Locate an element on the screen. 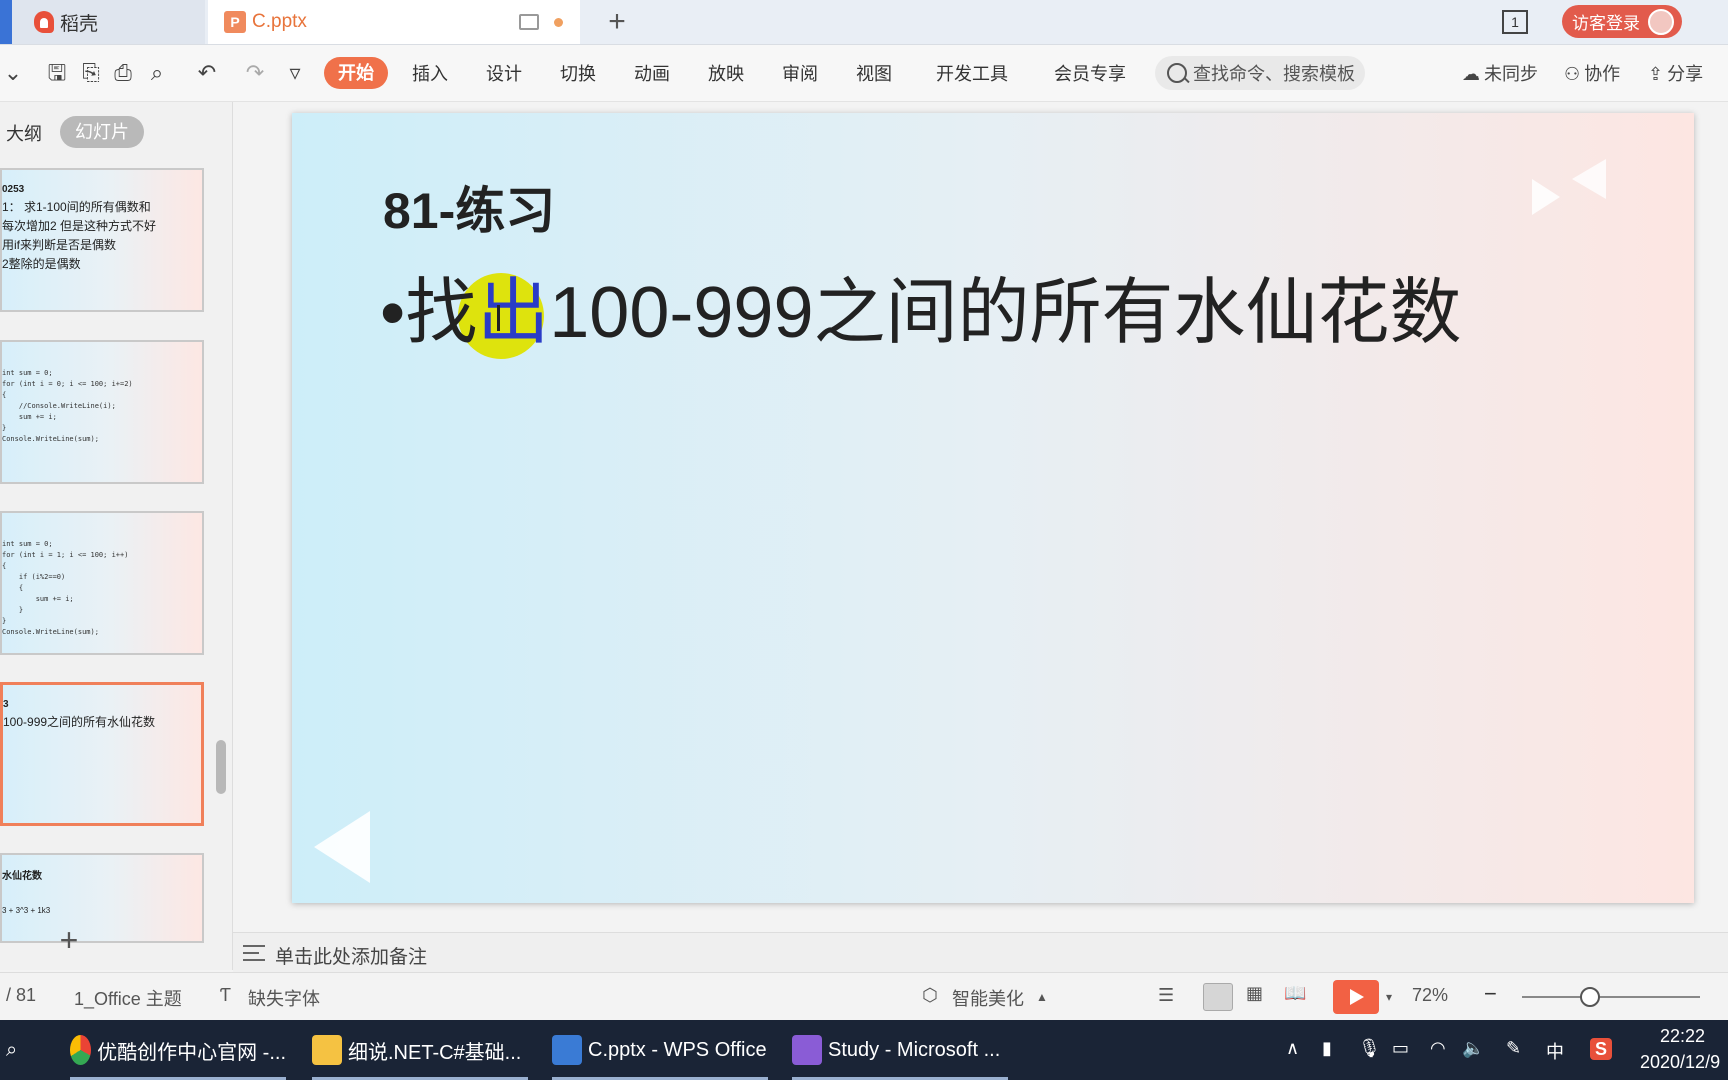  share-button: ⇪ 分享 is located at coordinates (1675, 74).